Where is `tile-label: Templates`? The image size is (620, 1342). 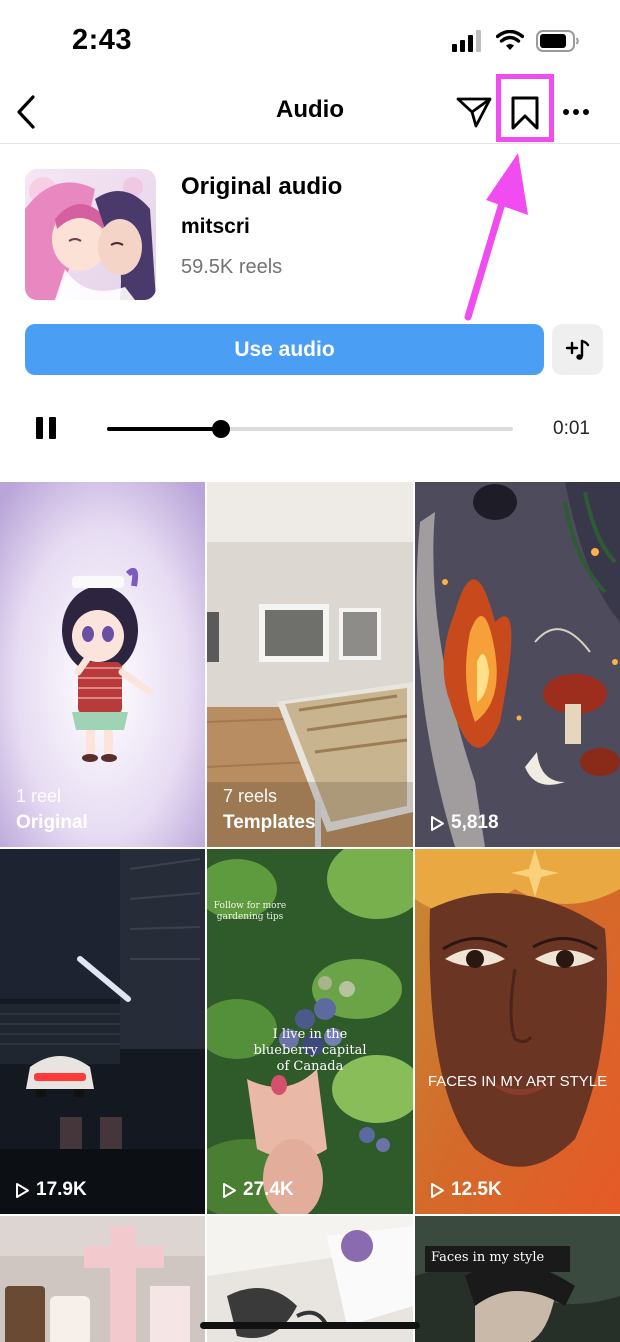
tile-label: Templates is located at coordinates (269, 822).